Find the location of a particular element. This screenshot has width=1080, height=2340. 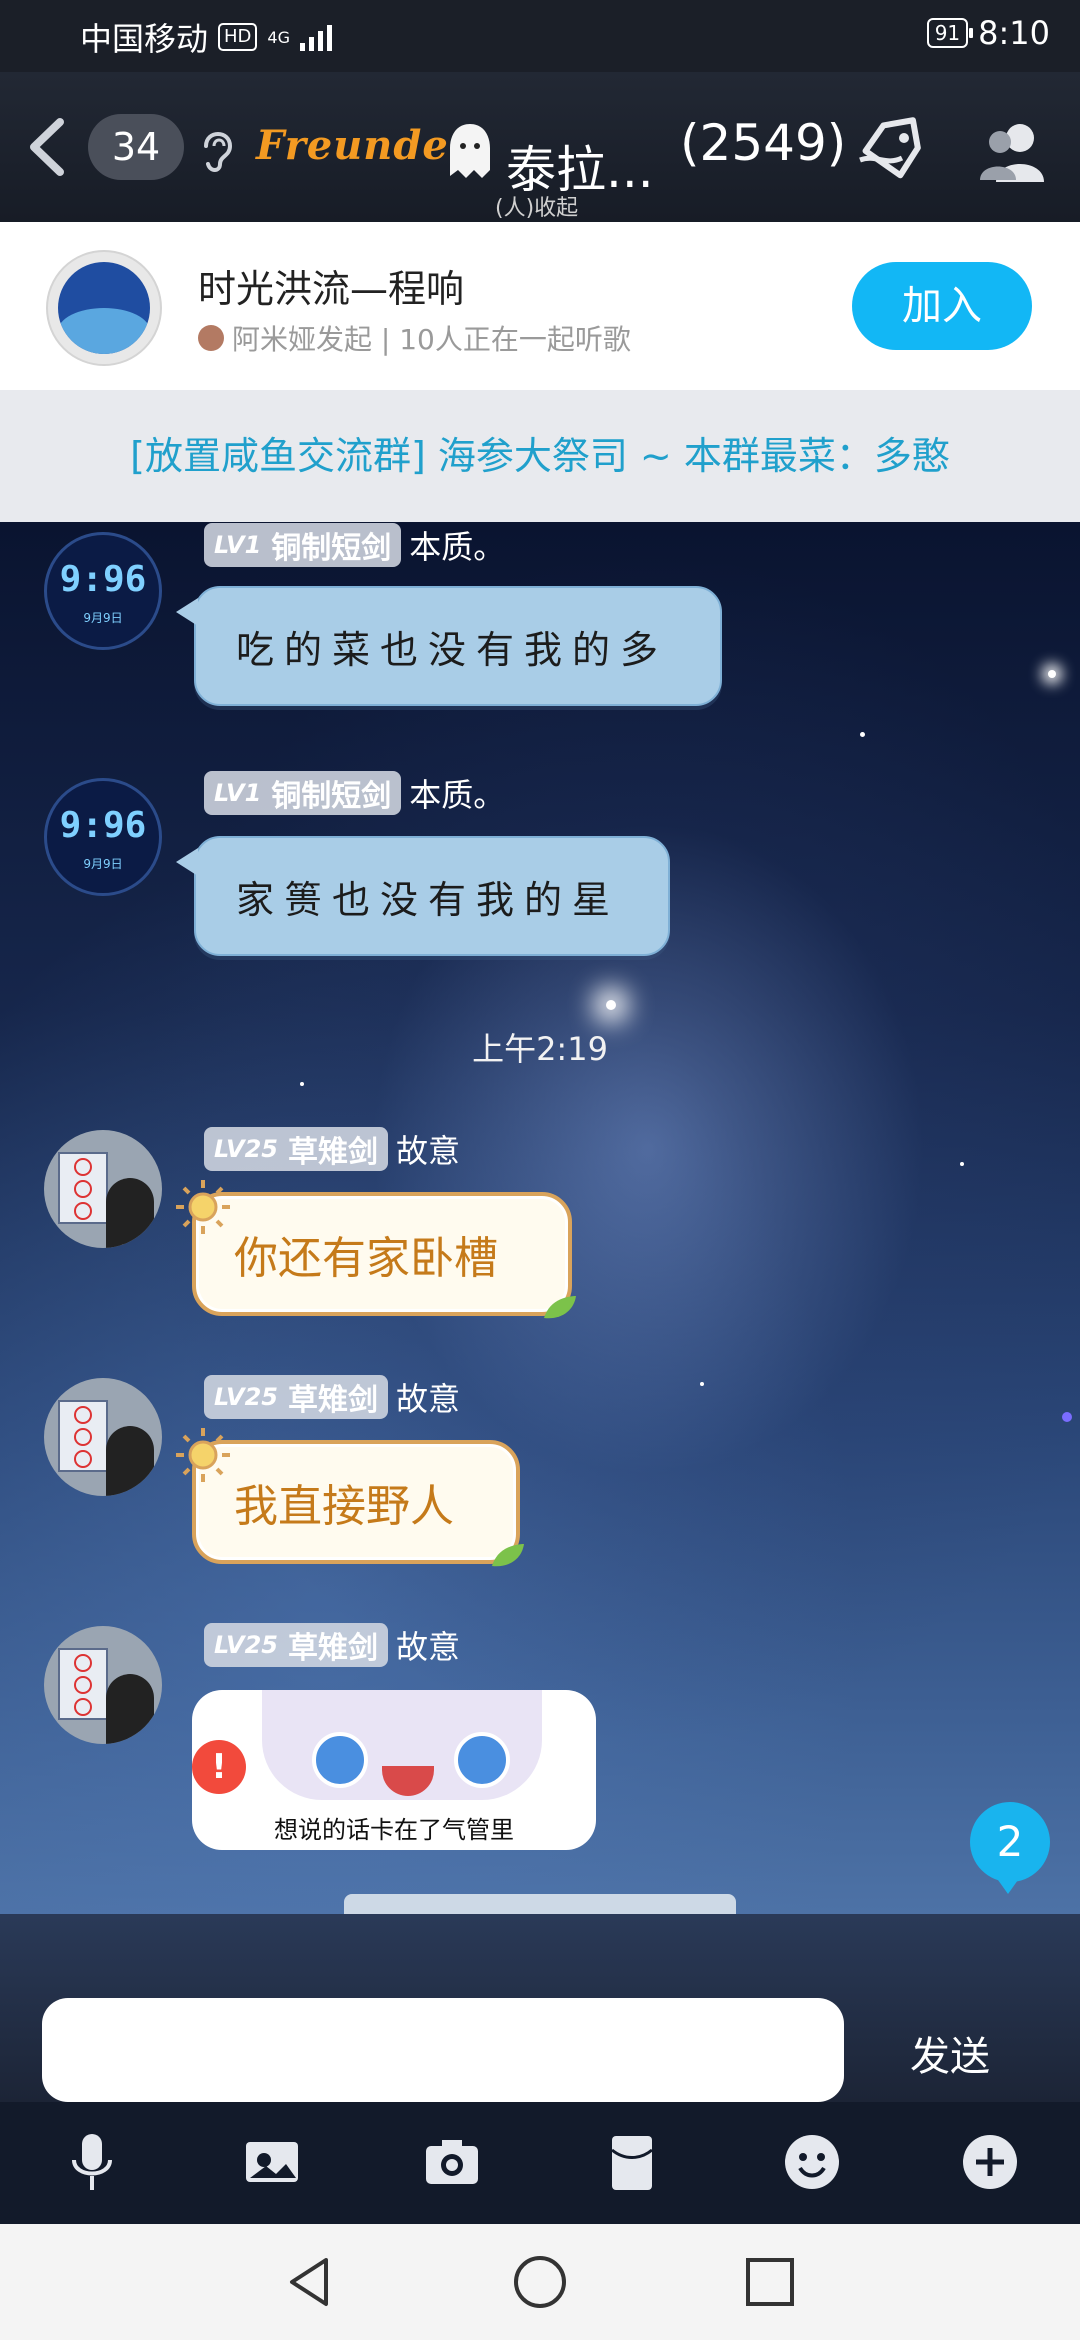

message-text: 我直接野人 is located at coordinates (344, 1506).